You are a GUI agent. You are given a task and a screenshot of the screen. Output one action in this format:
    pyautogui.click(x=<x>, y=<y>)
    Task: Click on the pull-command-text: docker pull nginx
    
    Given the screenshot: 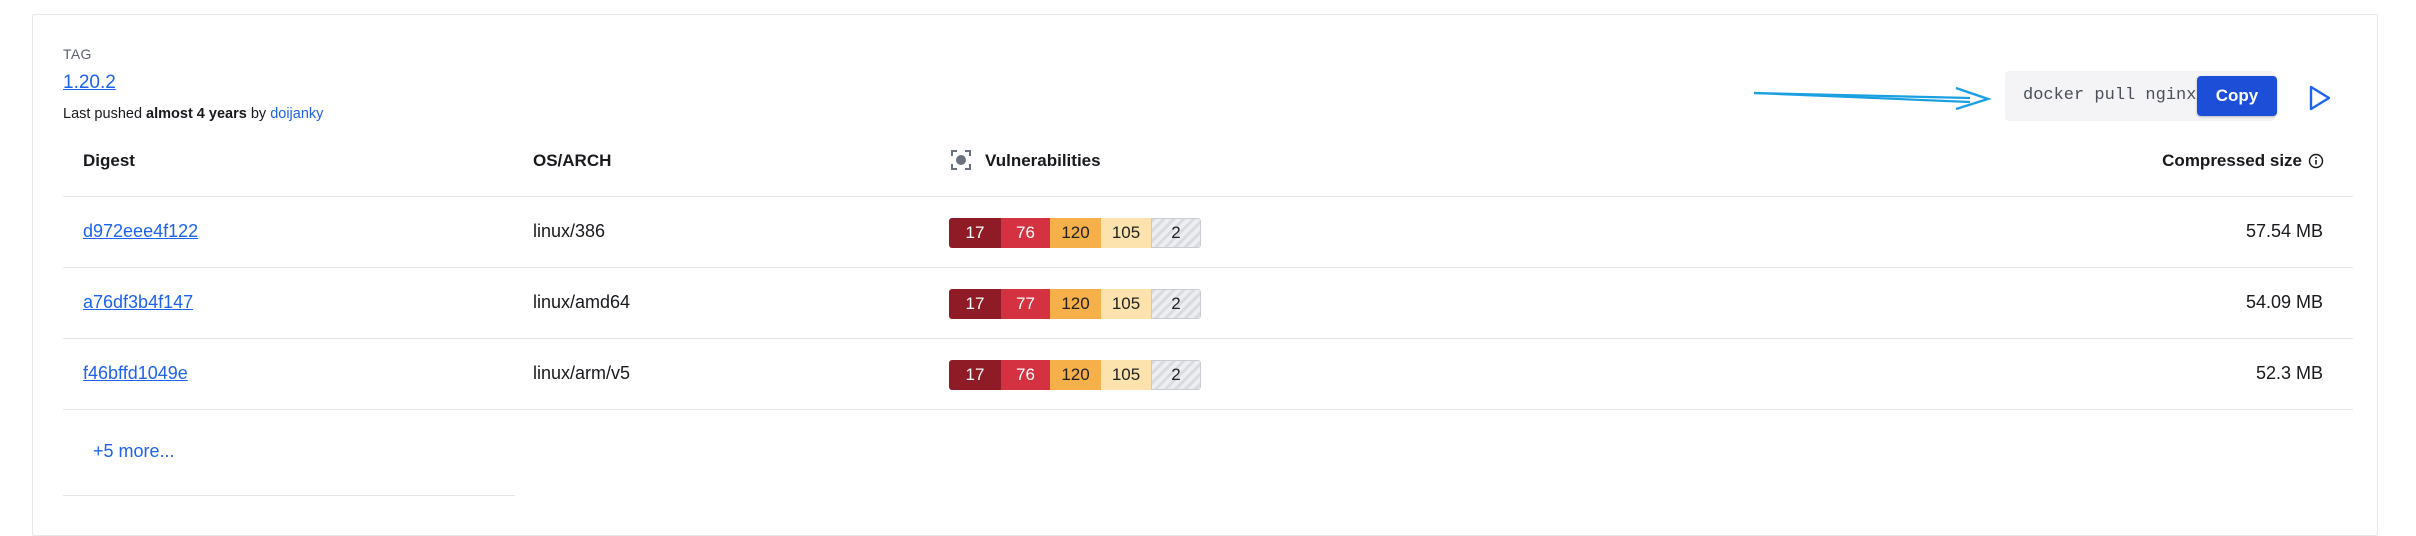 What is the action you would take?
    pyautogui.click(x=2110, y=95)
    